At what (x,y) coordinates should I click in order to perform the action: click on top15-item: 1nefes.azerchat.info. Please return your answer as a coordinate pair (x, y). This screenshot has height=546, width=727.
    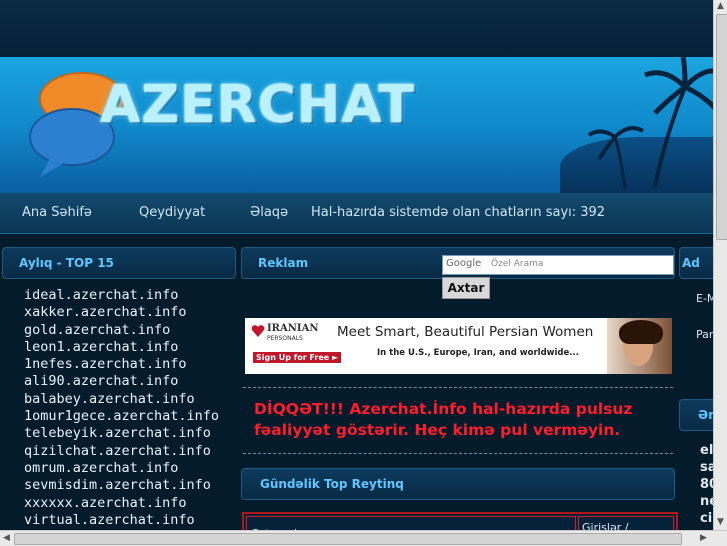
    Looking at the image, I should click on (121, 364).